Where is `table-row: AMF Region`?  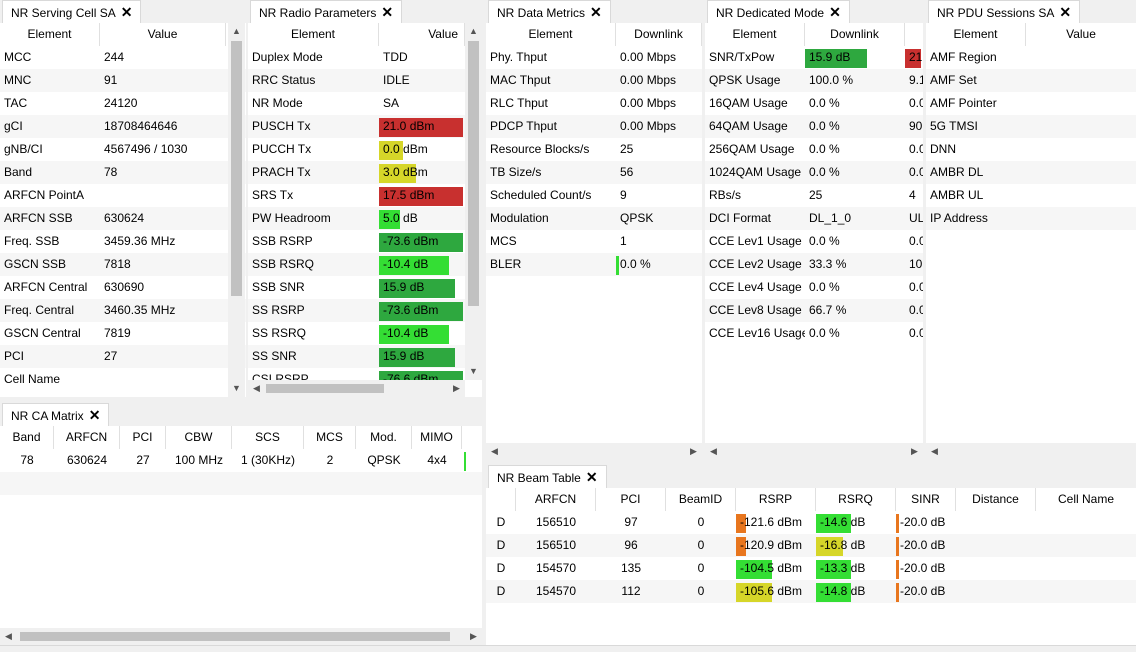
table-row: AMF Region is located at coordinates (1031, 57).